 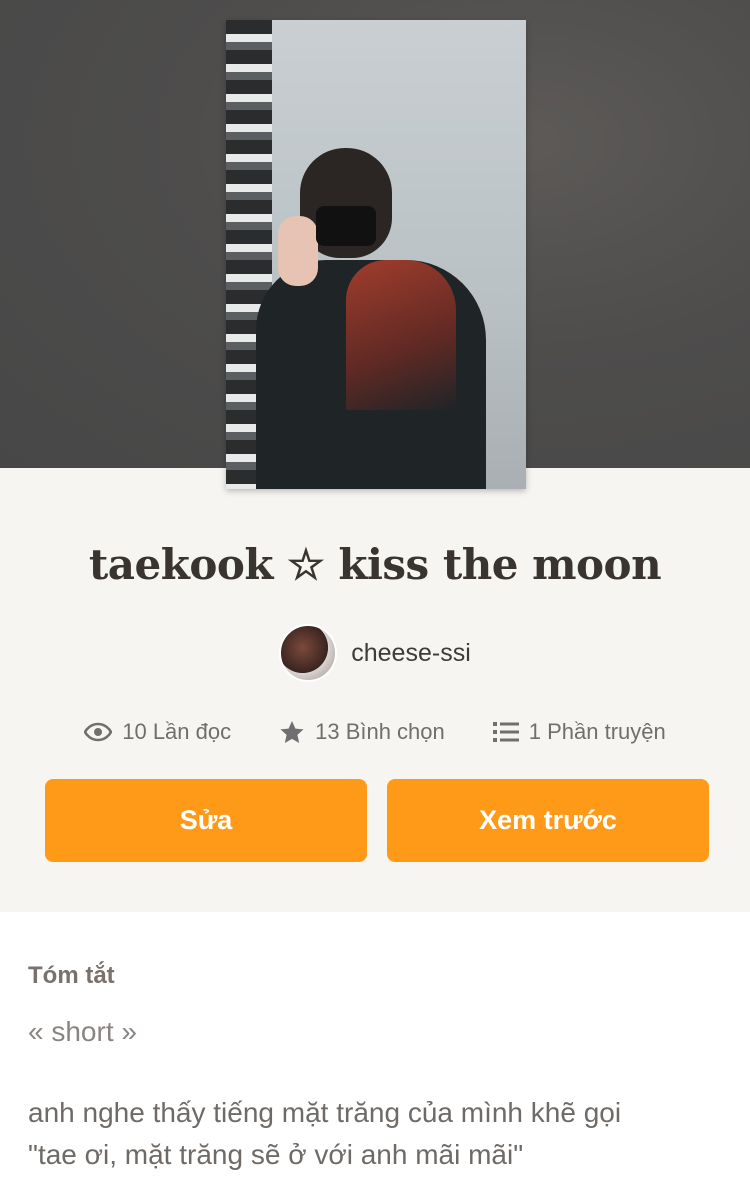 What do you see at coordinates (308, 653) in the screenshot?
I see `author-avatar` at bounding box center [308, 653].